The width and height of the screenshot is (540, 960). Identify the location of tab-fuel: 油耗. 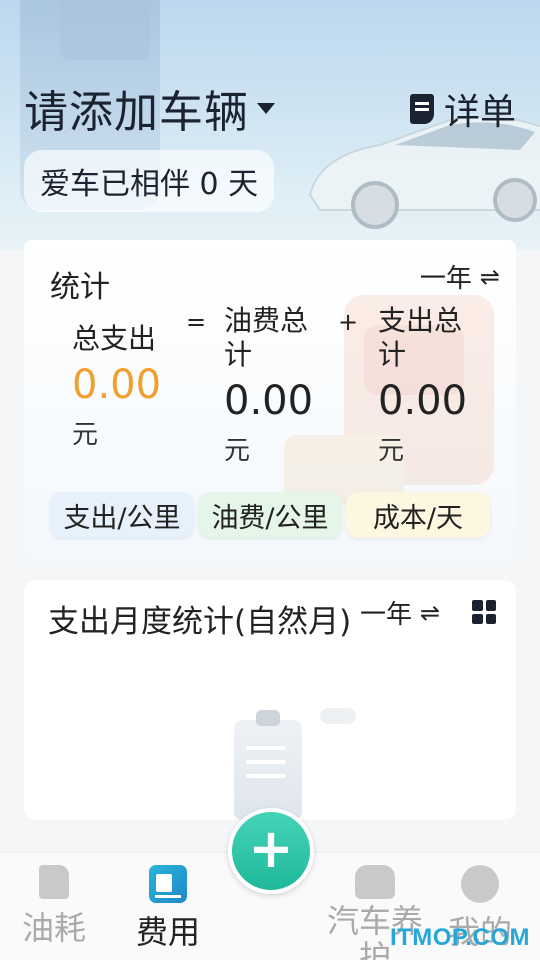
(54, 907).